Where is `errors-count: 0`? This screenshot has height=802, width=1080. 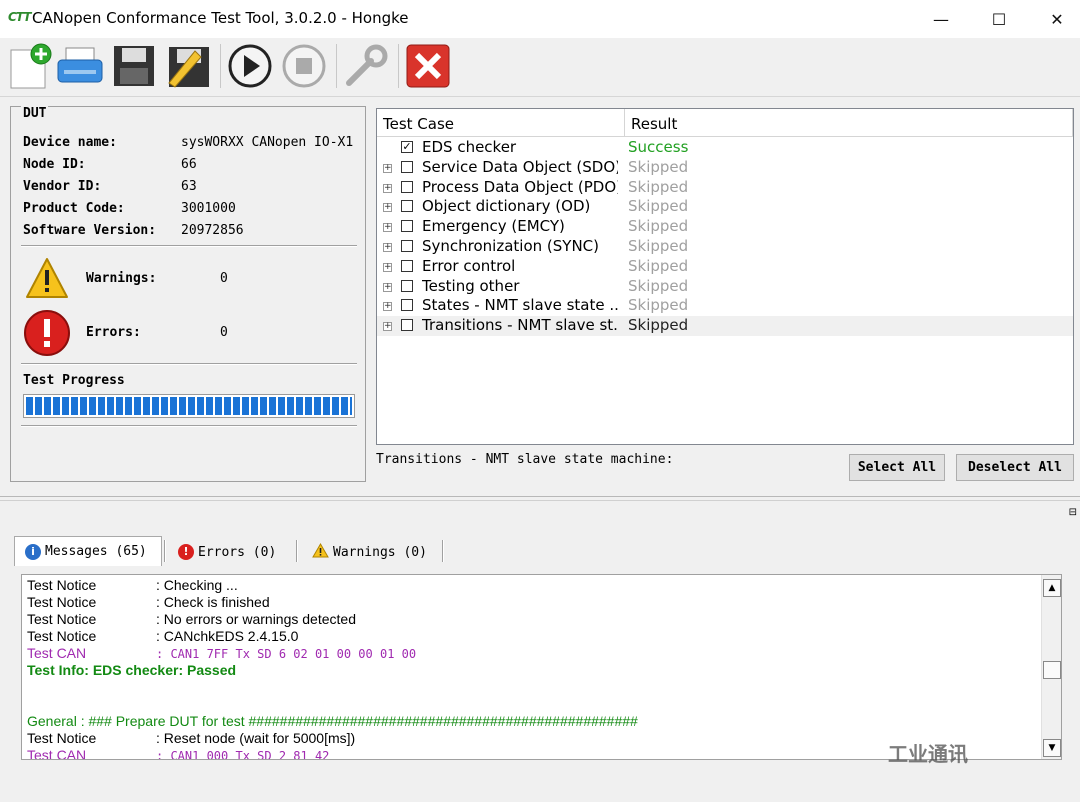
errors-count: 0 is located at coordinates (224, 332).